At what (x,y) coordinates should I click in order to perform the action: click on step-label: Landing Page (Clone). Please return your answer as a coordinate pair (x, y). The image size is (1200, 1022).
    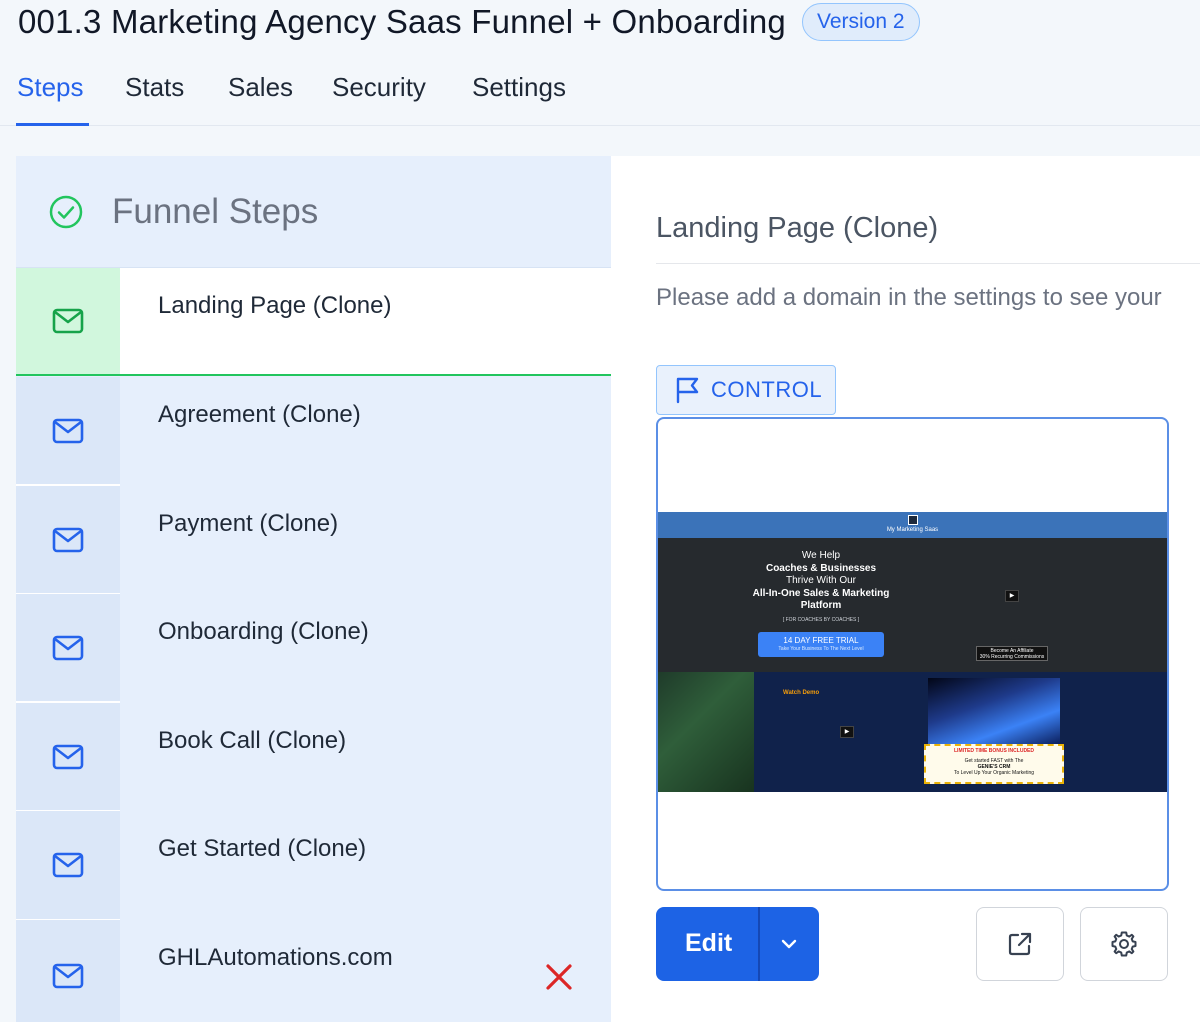
    Looking at the image, I should click on (275, 305).